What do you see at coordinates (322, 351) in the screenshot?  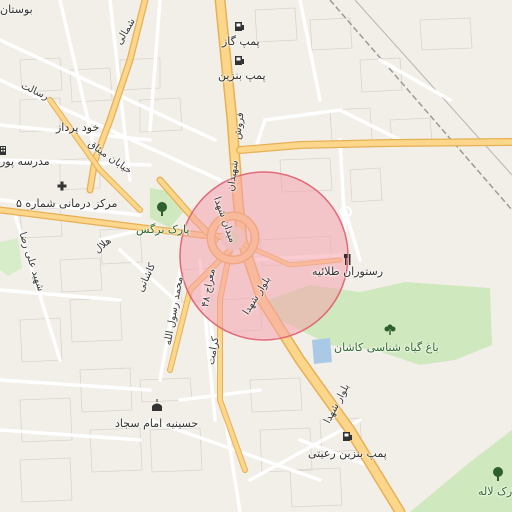 I see `water-pond` at bounding box center [322, 351].